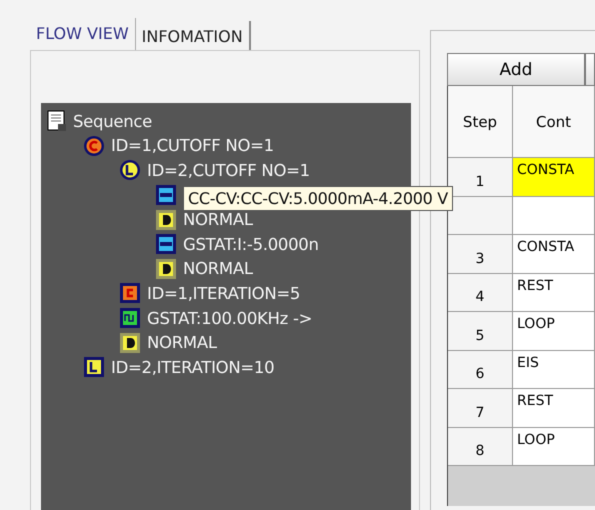 The width and height of the screenshot is (595, 510). I want to click on step-cell: 5, so click(480, 331).